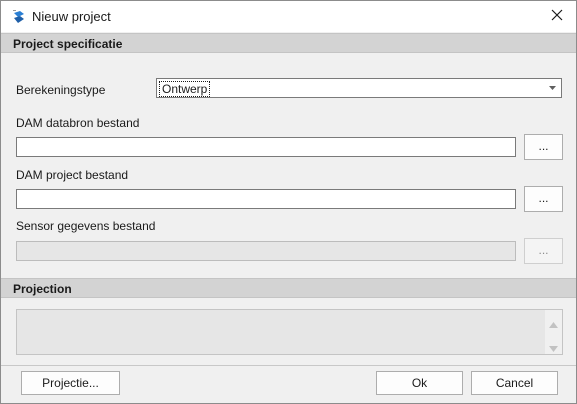 The height and width of the screenshot is (404, 577). Describe the element at coordinates (289, 332) in the screenshot. I see `projection-textbox` at that location.